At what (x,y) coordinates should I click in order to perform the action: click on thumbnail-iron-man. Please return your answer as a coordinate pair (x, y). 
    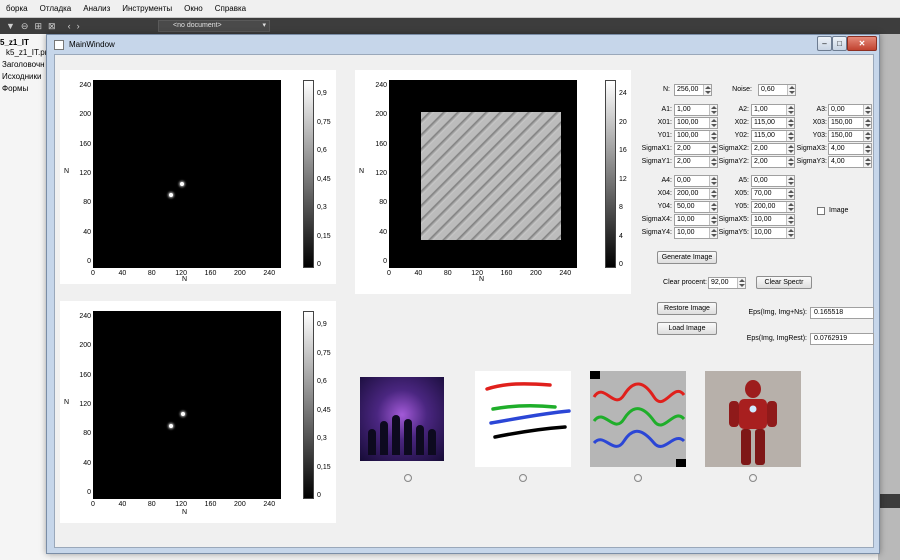
    Looking at the image, I should click on (753, 419).